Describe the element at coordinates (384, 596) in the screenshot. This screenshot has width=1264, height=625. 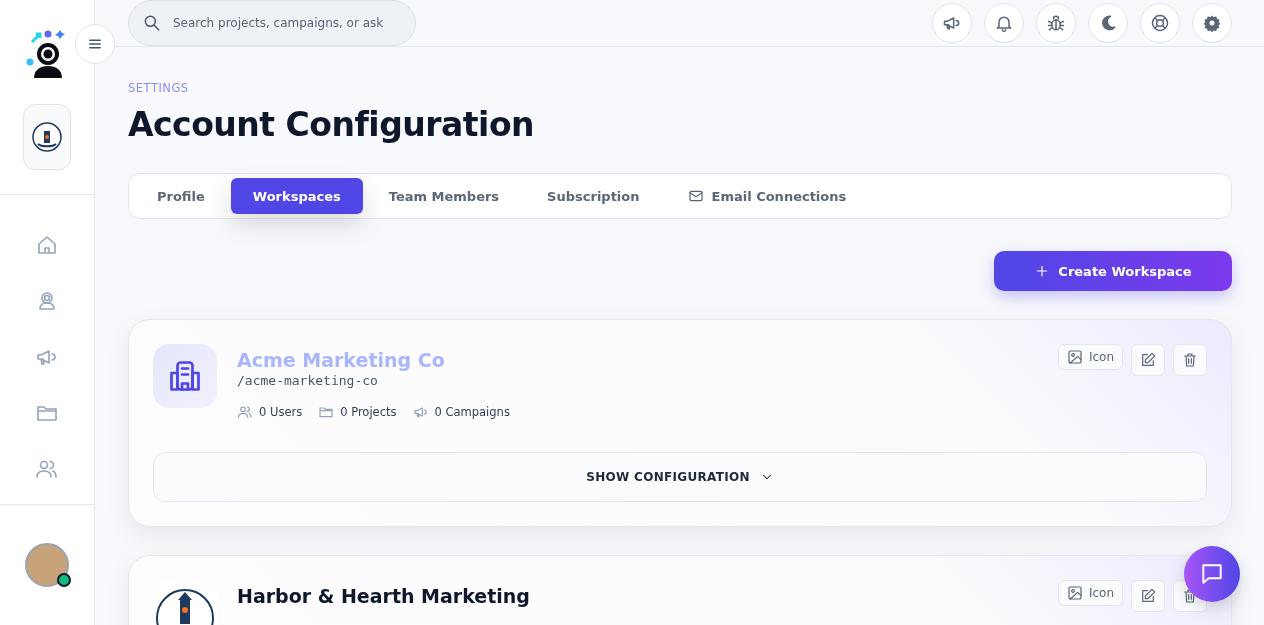
I see `workspace-name: Harbor & Hearth Marketing` at that location.